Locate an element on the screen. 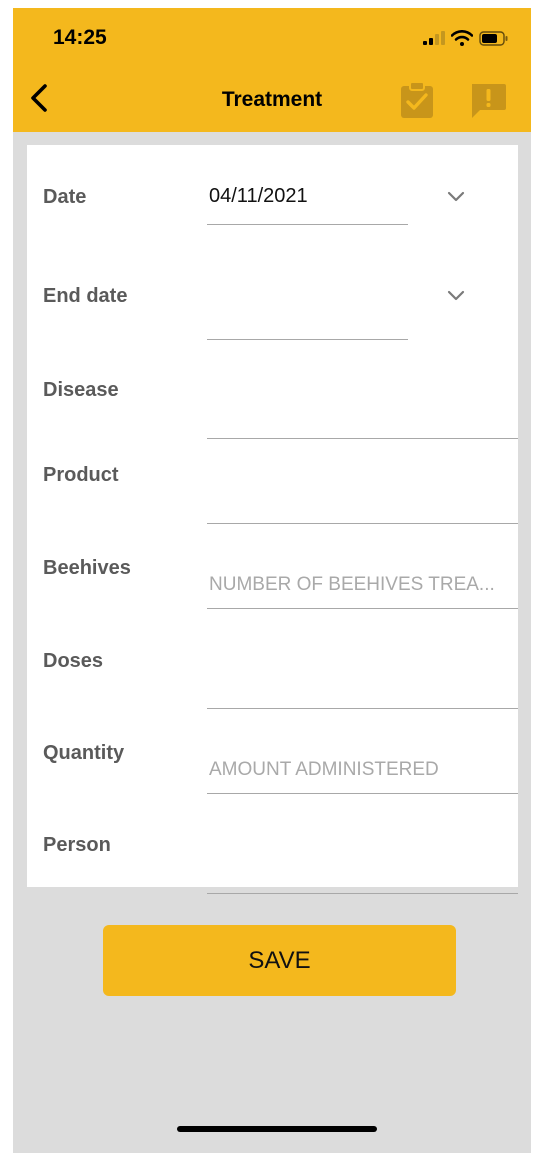 This screenshot has width=544, height=1153. disease-input is located at coordinates (363, 415).